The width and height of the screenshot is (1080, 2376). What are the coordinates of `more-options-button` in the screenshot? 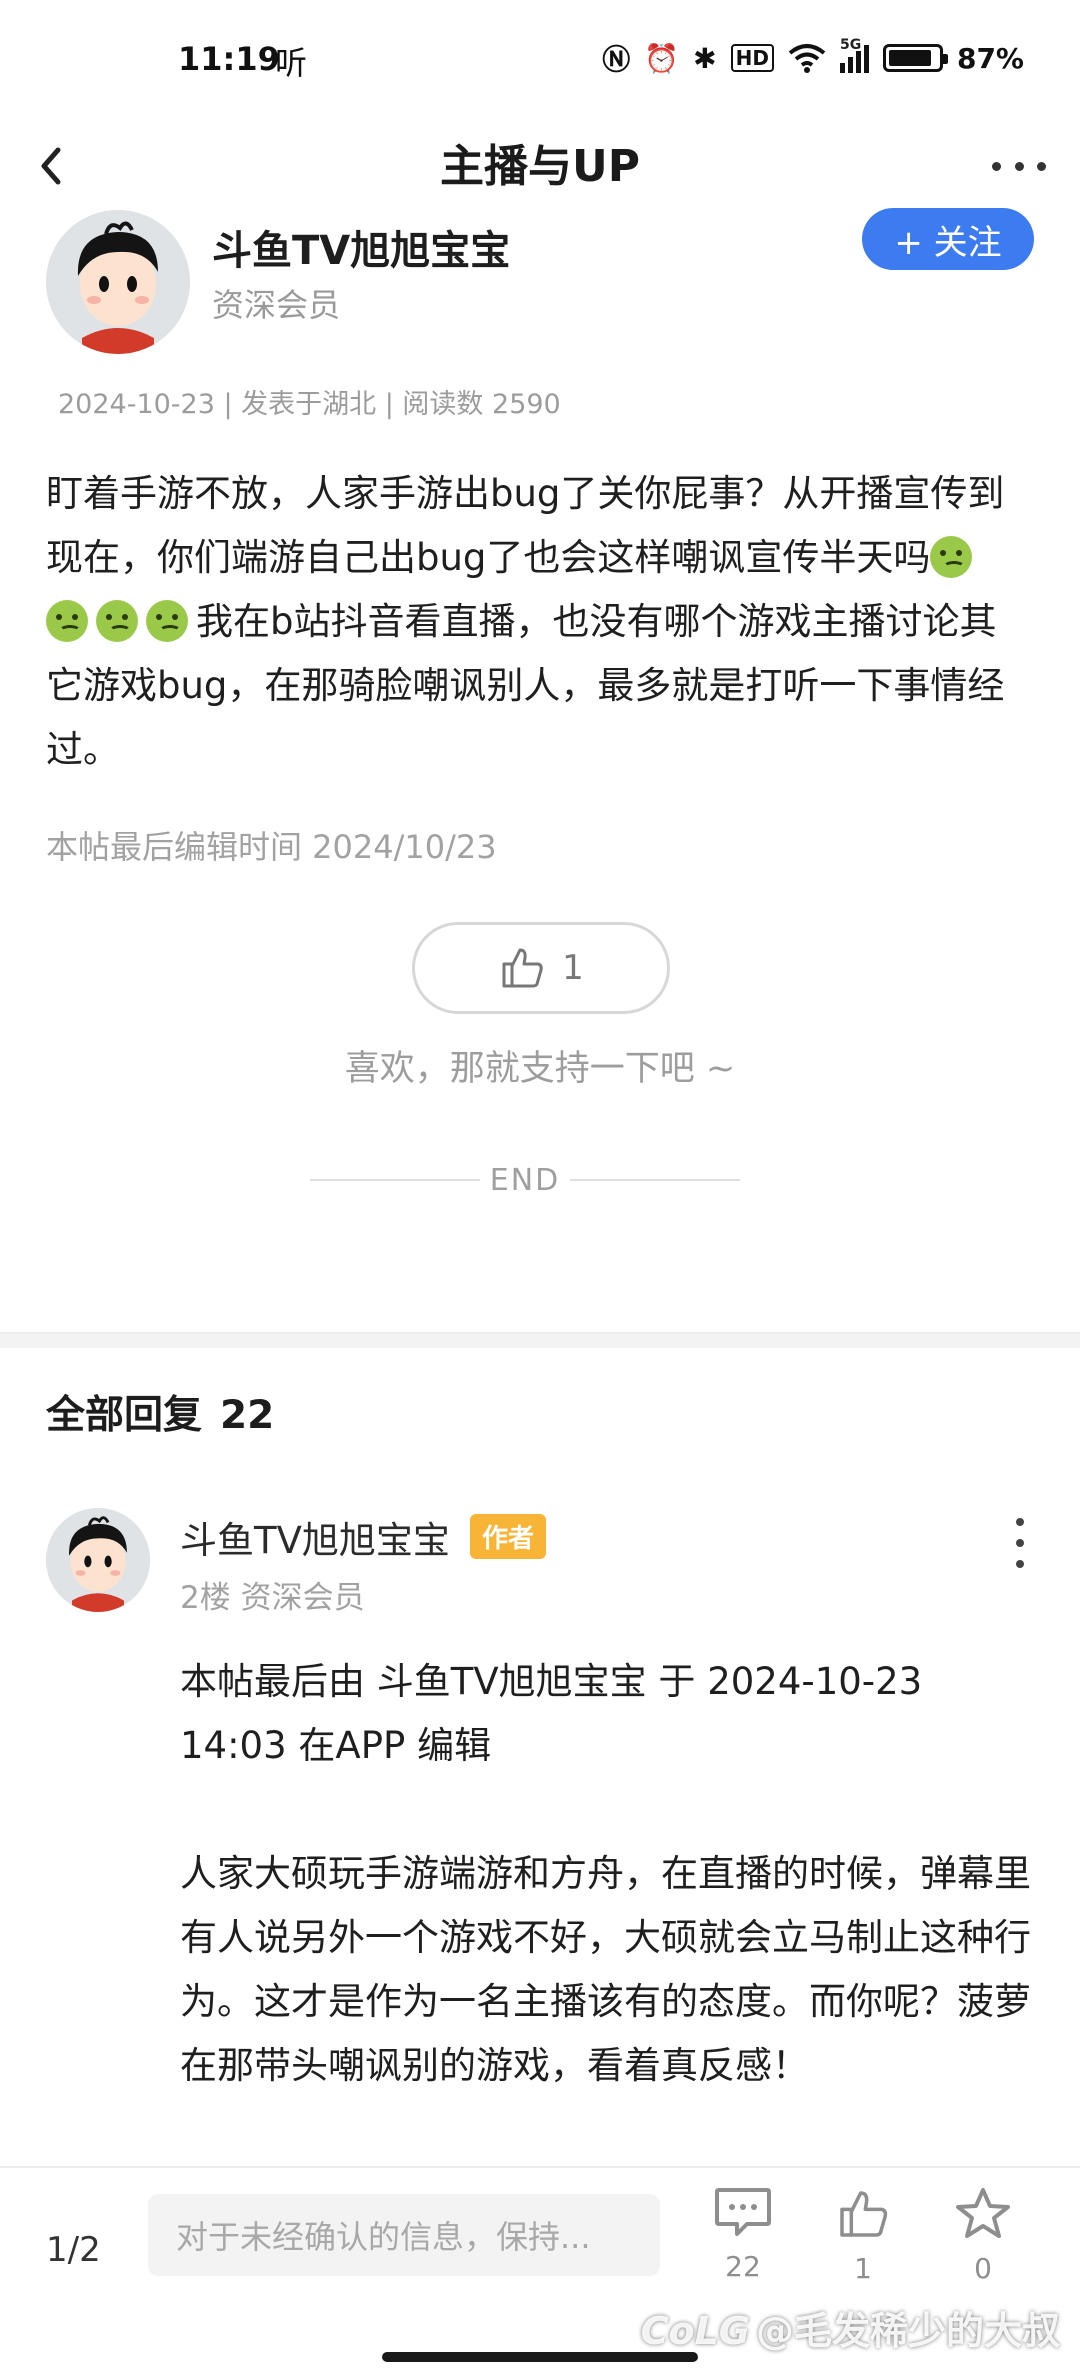 It's located at (1019, 166).